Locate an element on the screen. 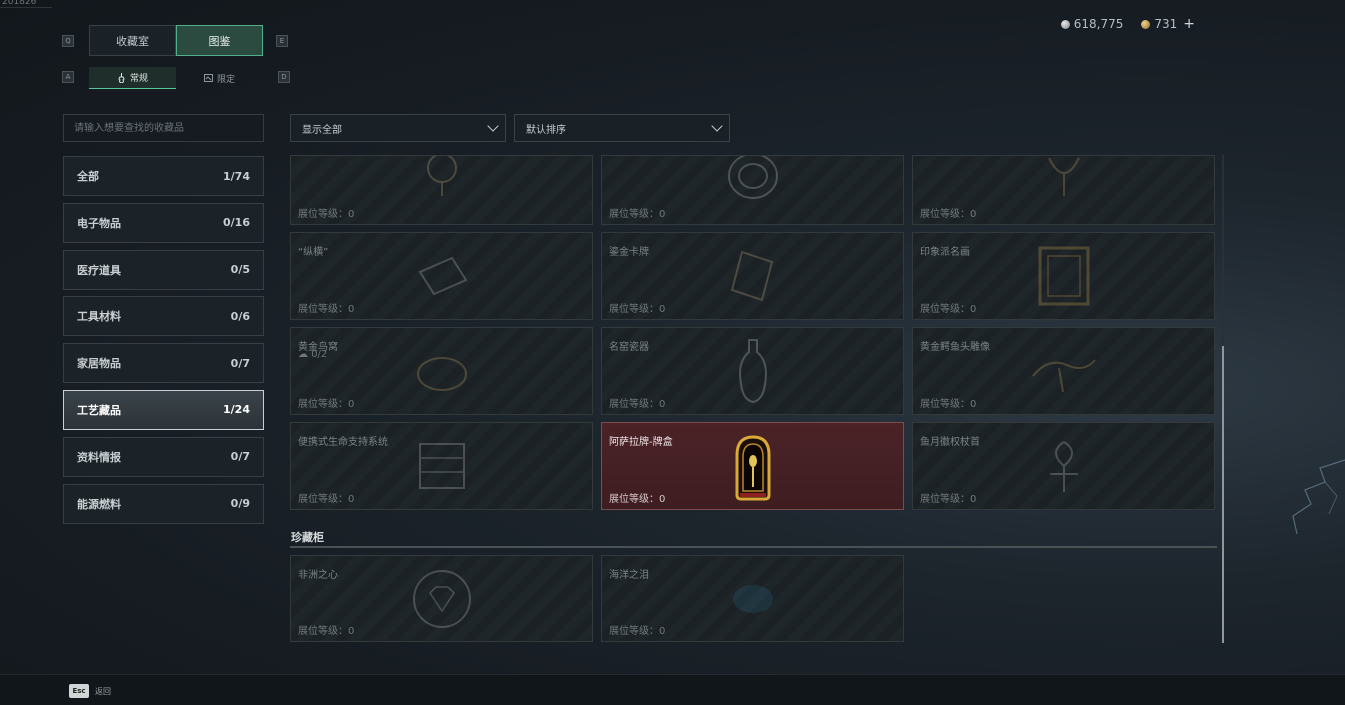 Image resolution: width=1345 pixels, height=705 pixels. subtab-limited: 限定 is located at coordinates (219, 78).